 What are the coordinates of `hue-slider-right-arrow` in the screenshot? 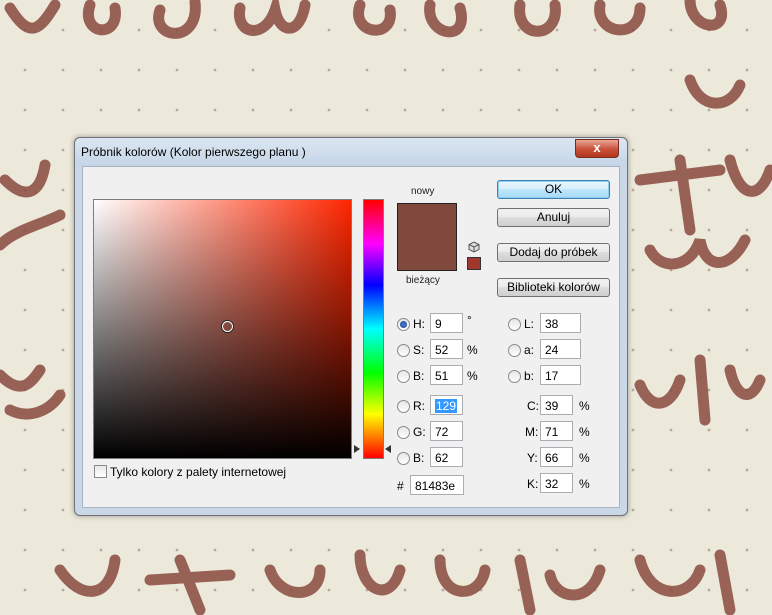 It's located at (388, 449).